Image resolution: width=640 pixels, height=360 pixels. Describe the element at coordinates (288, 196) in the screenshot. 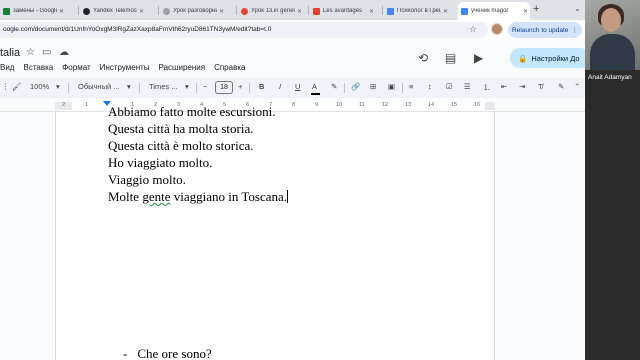

I see `text-cursor` at that location.